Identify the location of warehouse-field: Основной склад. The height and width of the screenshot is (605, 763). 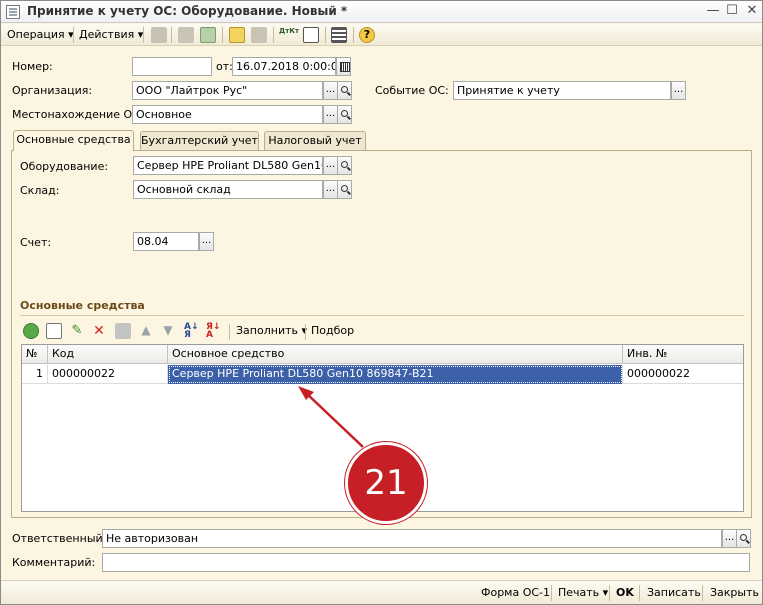
(228, 189).